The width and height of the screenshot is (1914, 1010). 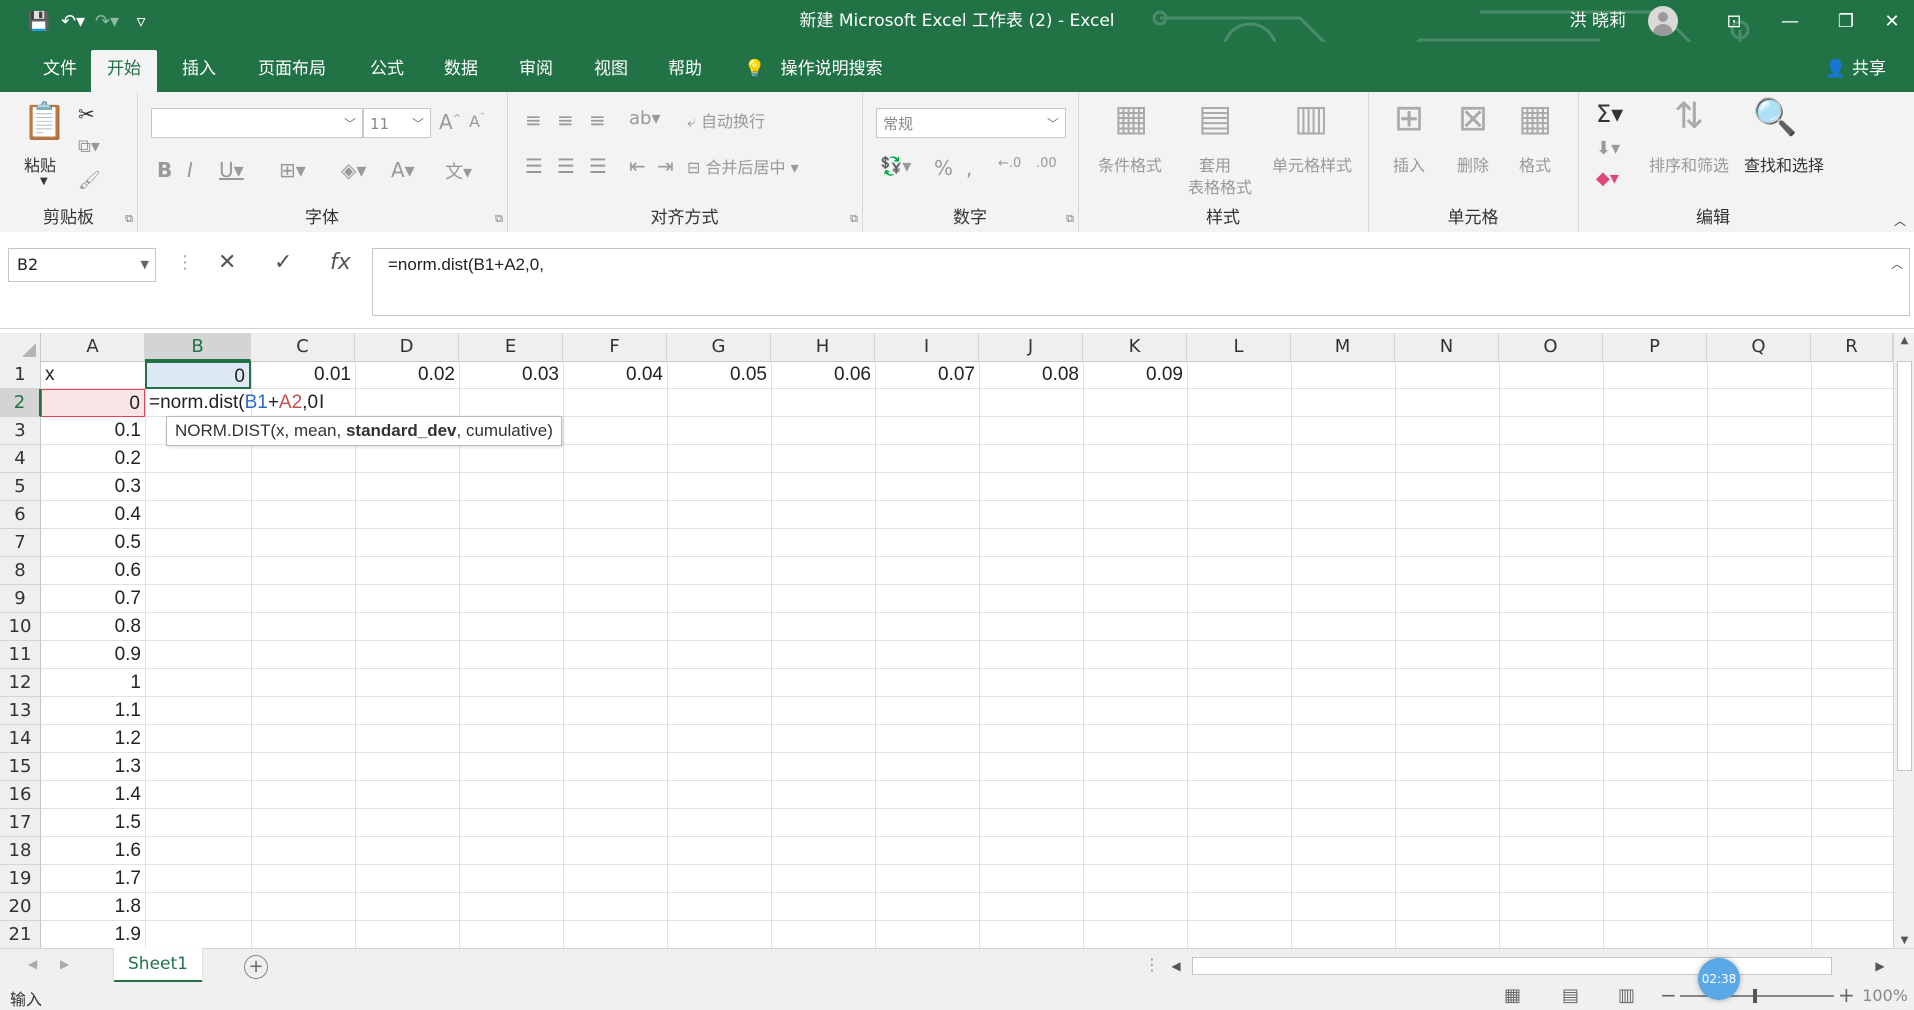 What do you see at coordinates (227, 262) in the screenshot?
I see `cancel-icon: ✕` at bounding box center [227, 262].